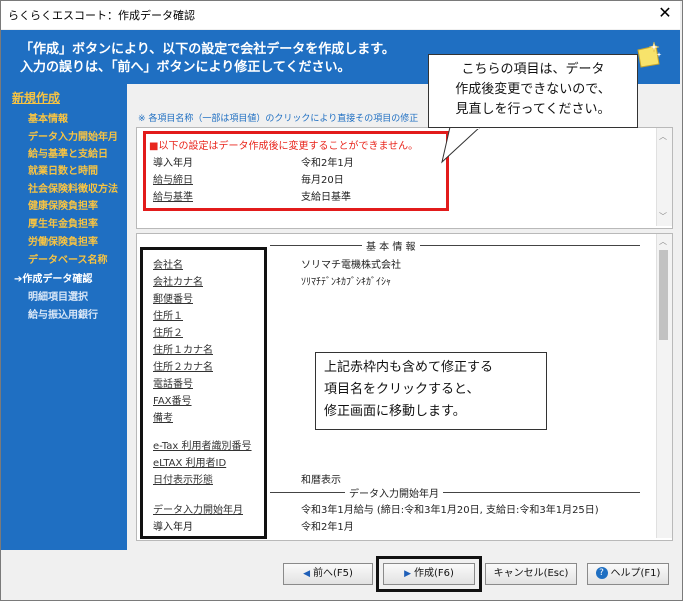 This screenshot has height=601, width=683. I want to click on fixed-settings-highlight, so click(296, 171).